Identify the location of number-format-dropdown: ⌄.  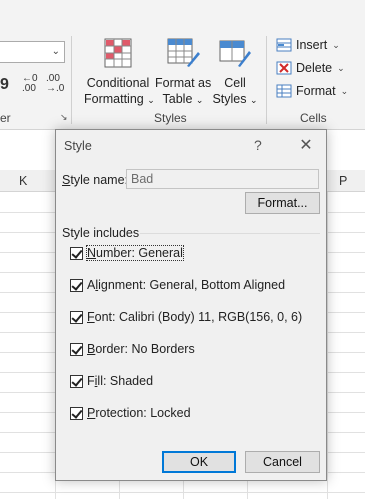
(32, 52).